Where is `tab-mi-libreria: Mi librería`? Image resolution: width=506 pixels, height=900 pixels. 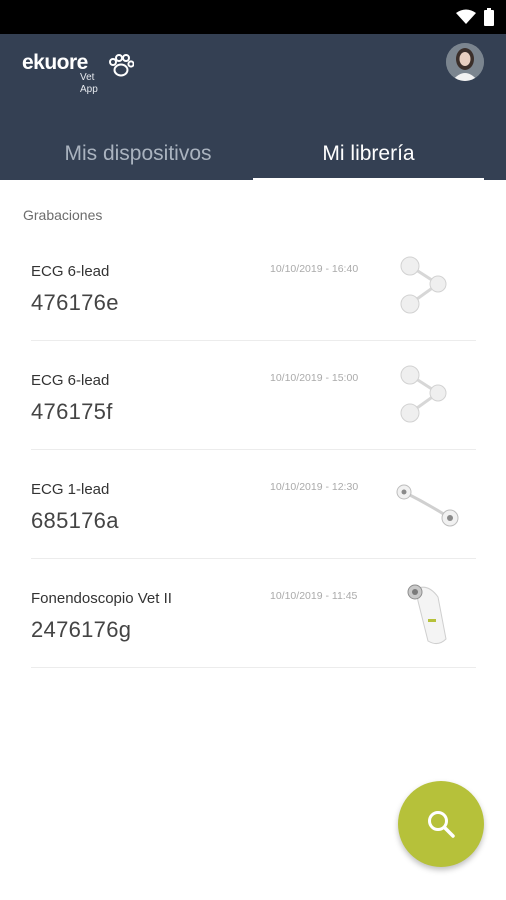 tab-mi-libreria: Mi librería is located at coordinates (368, 155).